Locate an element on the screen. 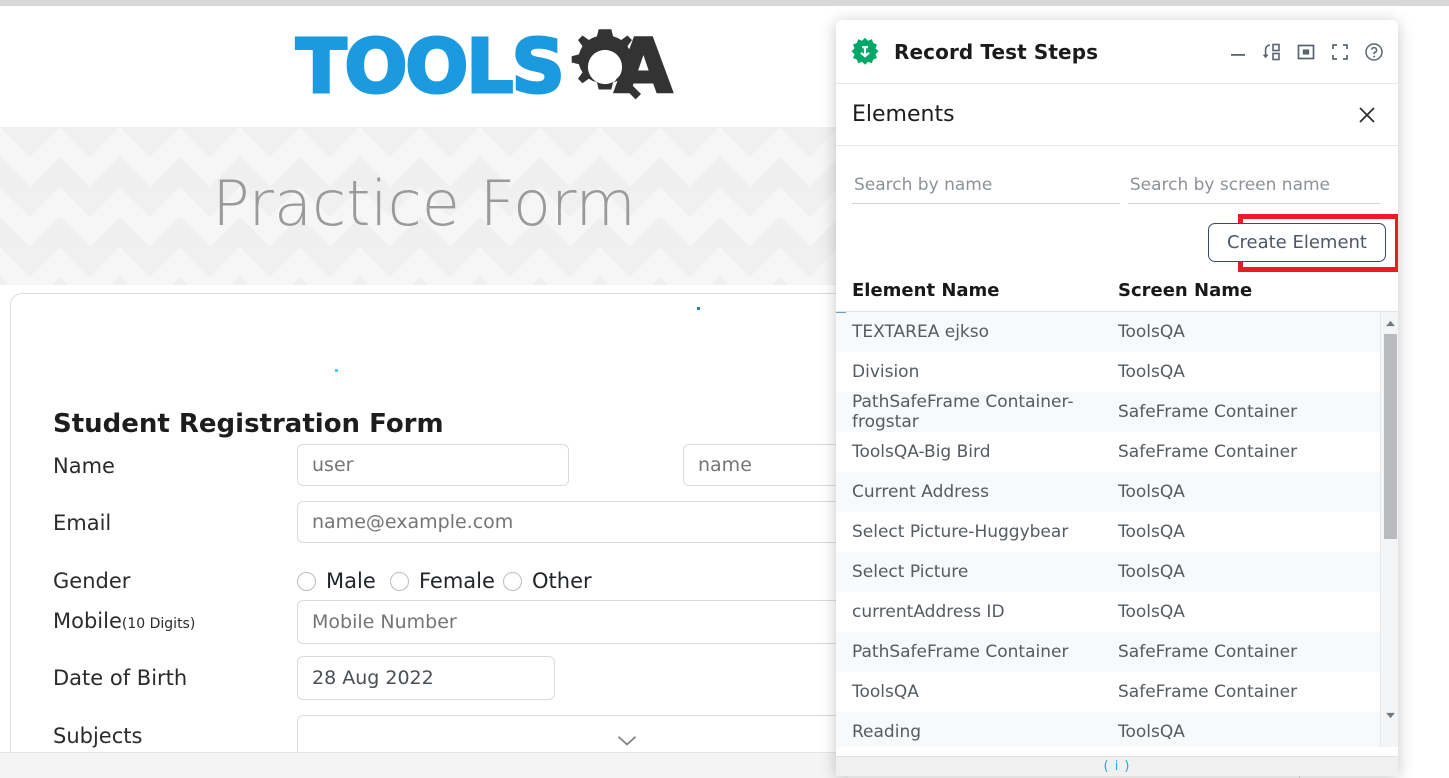 The height and width of the screenshot is (778, 1449). scrollbar-thumb is located at coordinates (1390, 436).